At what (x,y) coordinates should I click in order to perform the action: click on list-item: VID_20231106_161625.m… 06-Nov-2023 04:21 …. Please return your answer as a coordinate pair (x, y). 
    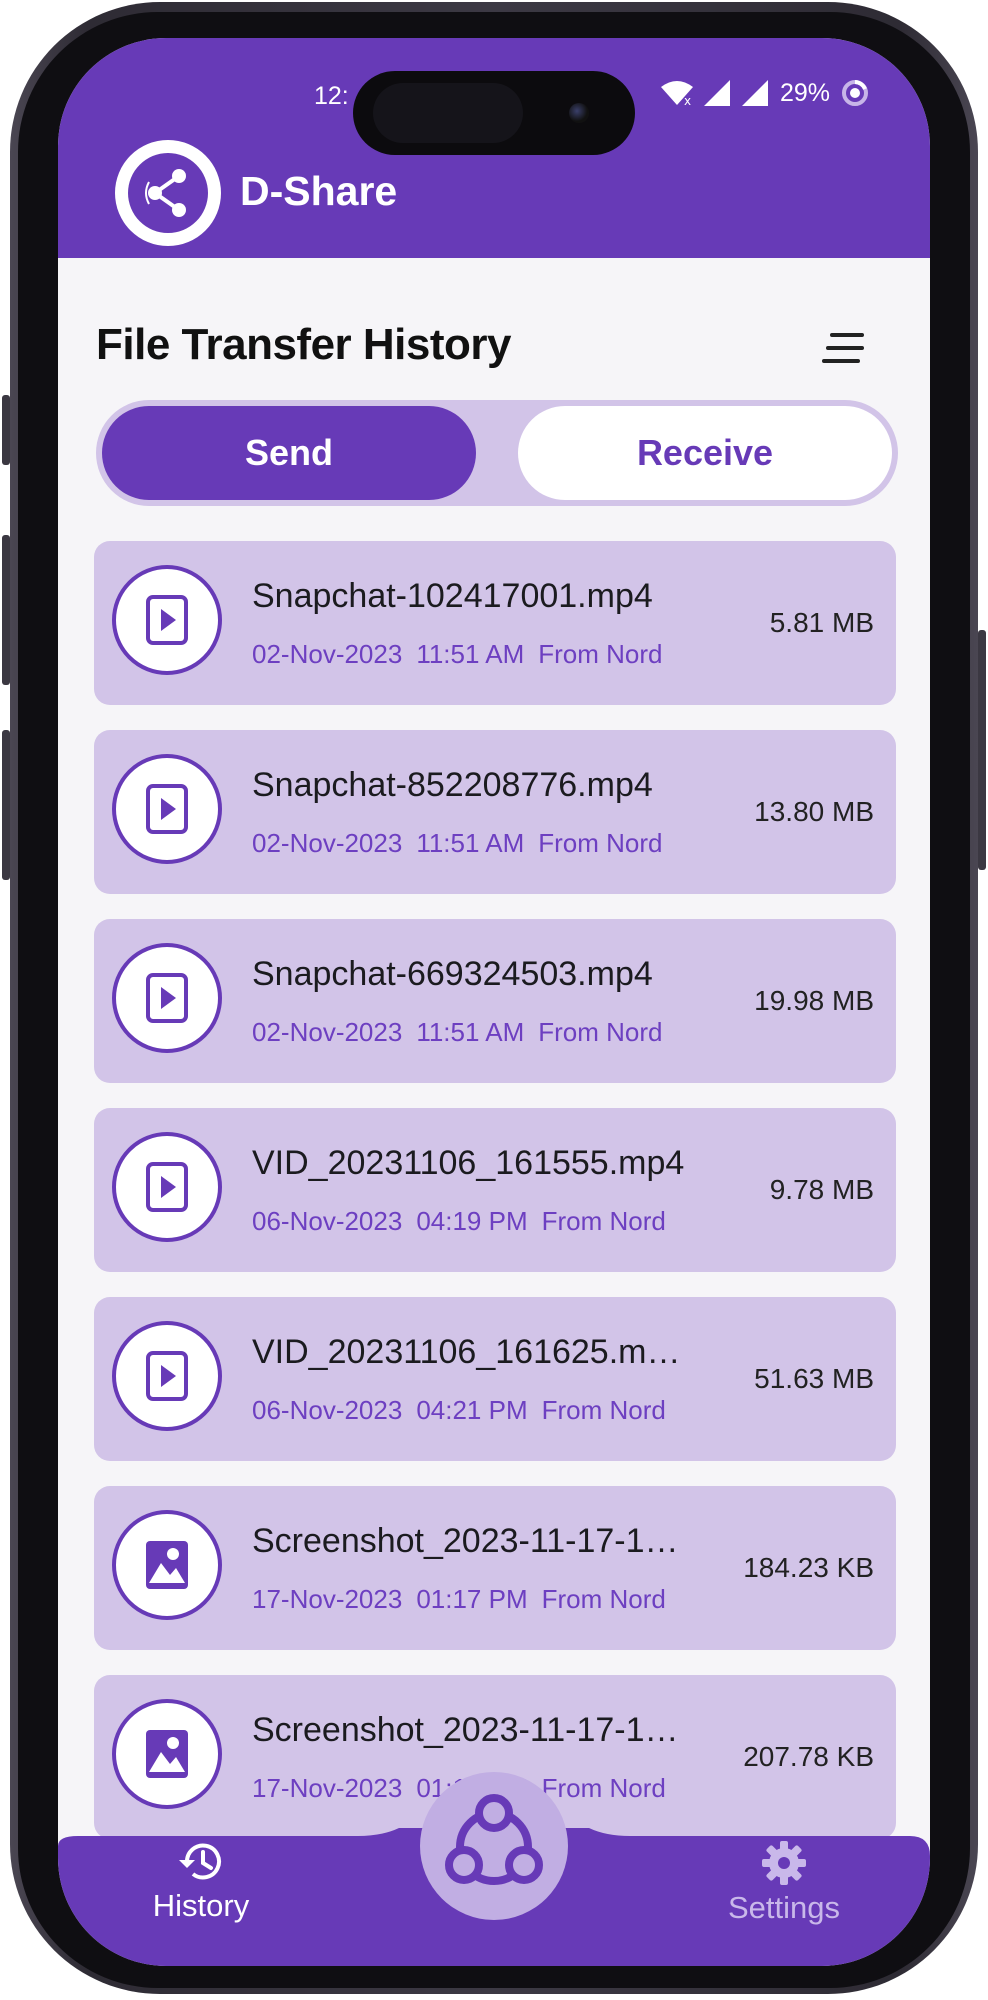
    Looking at the image, I should click on (495, 1379).